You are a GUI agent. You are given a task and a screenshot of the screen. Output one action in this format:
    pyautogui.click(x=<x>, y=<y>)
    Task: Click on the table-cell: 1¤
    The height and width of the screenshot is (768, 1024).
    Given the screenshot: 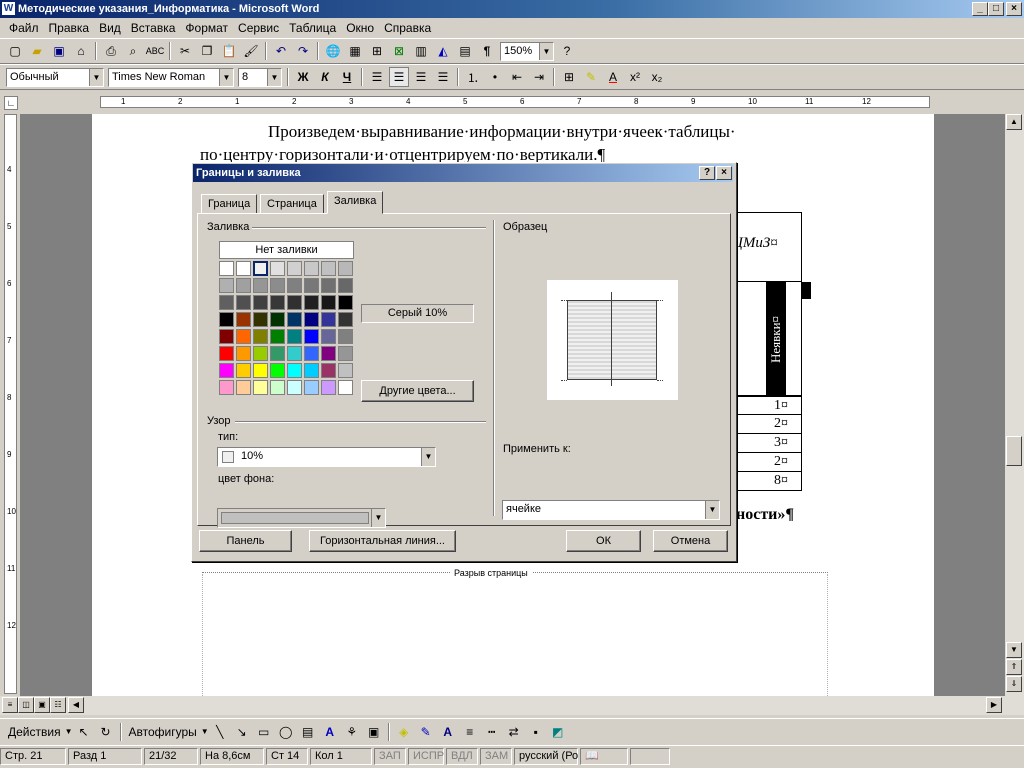 What is the action you would take?
    pyautogui.click(x=769, y=405)
    